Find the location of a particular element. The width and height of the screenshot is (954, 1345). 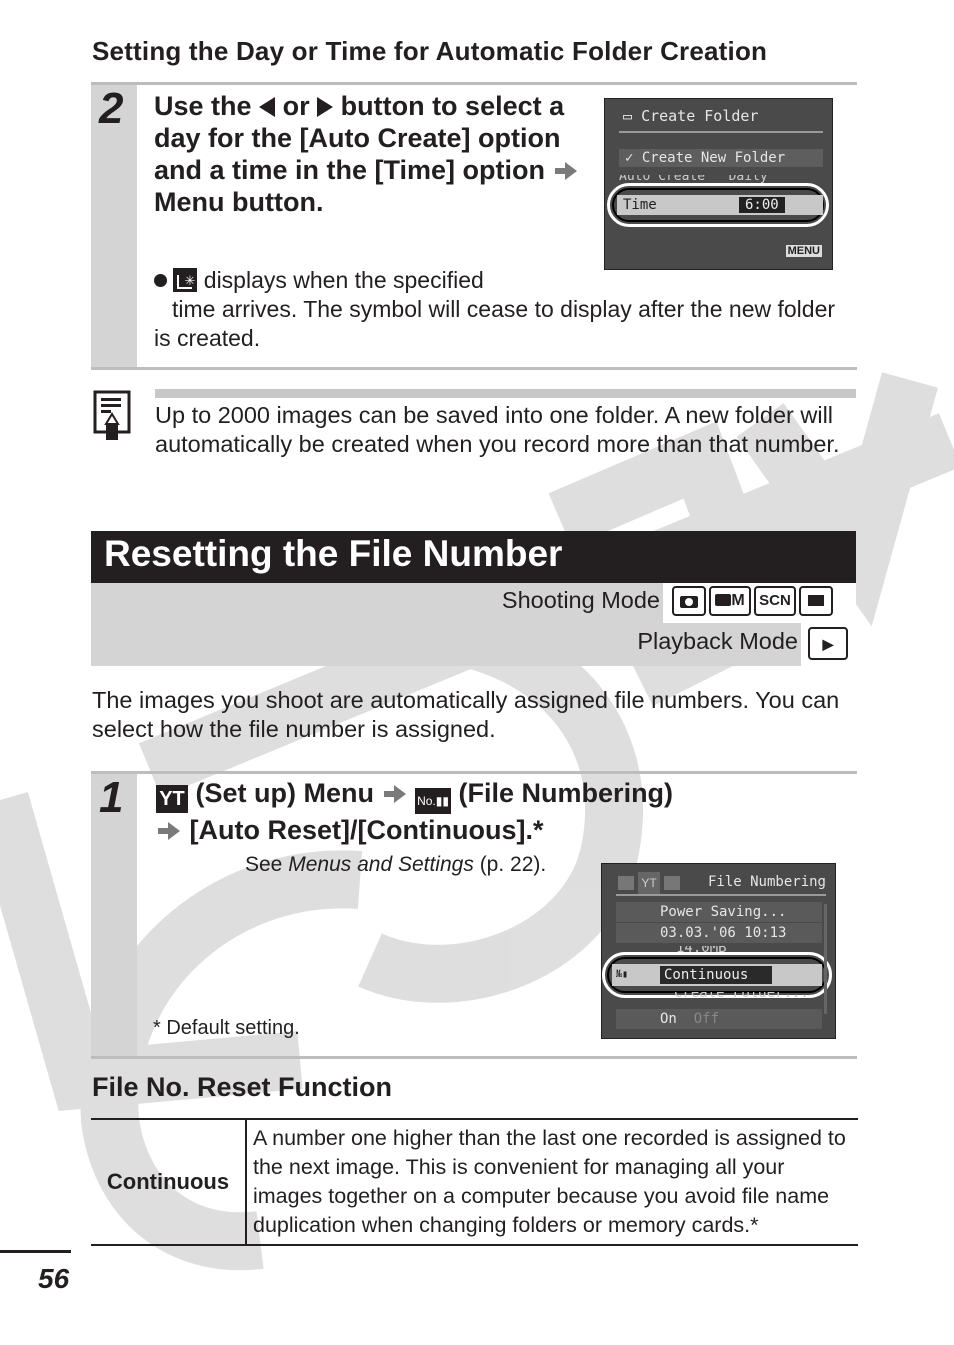

lcd-row-selected: №▮ Continuous is located at coordinates (717, 975).